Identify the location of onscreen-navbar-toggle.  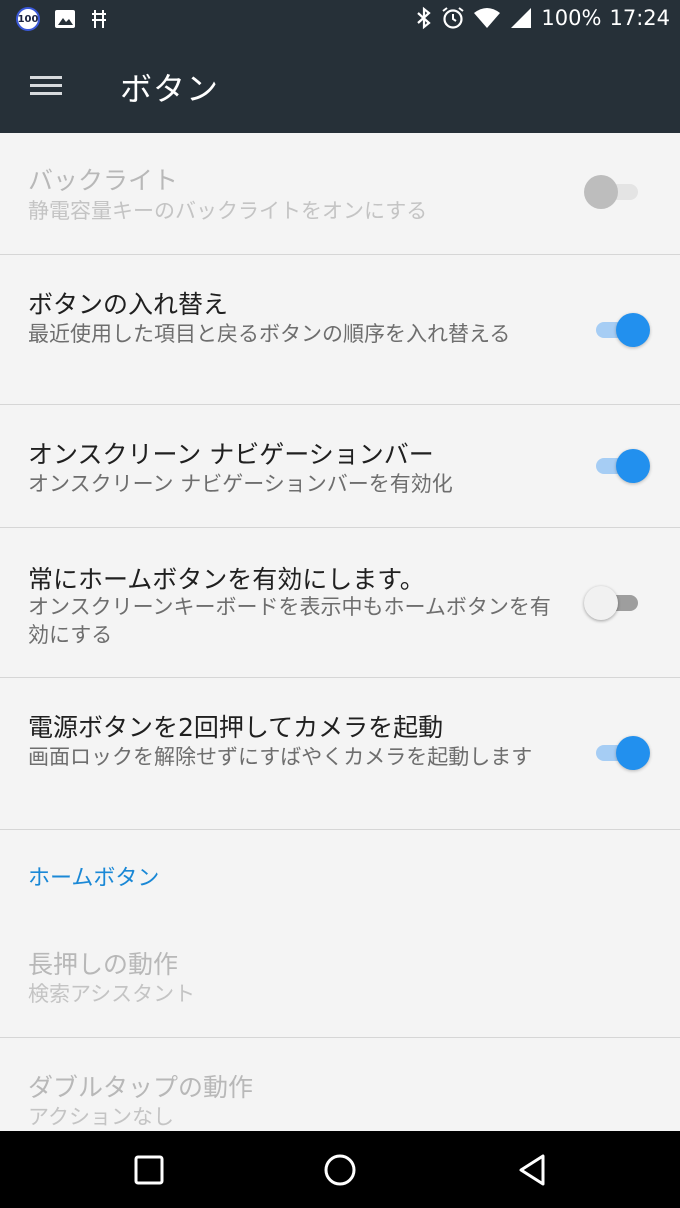
(617, 466).